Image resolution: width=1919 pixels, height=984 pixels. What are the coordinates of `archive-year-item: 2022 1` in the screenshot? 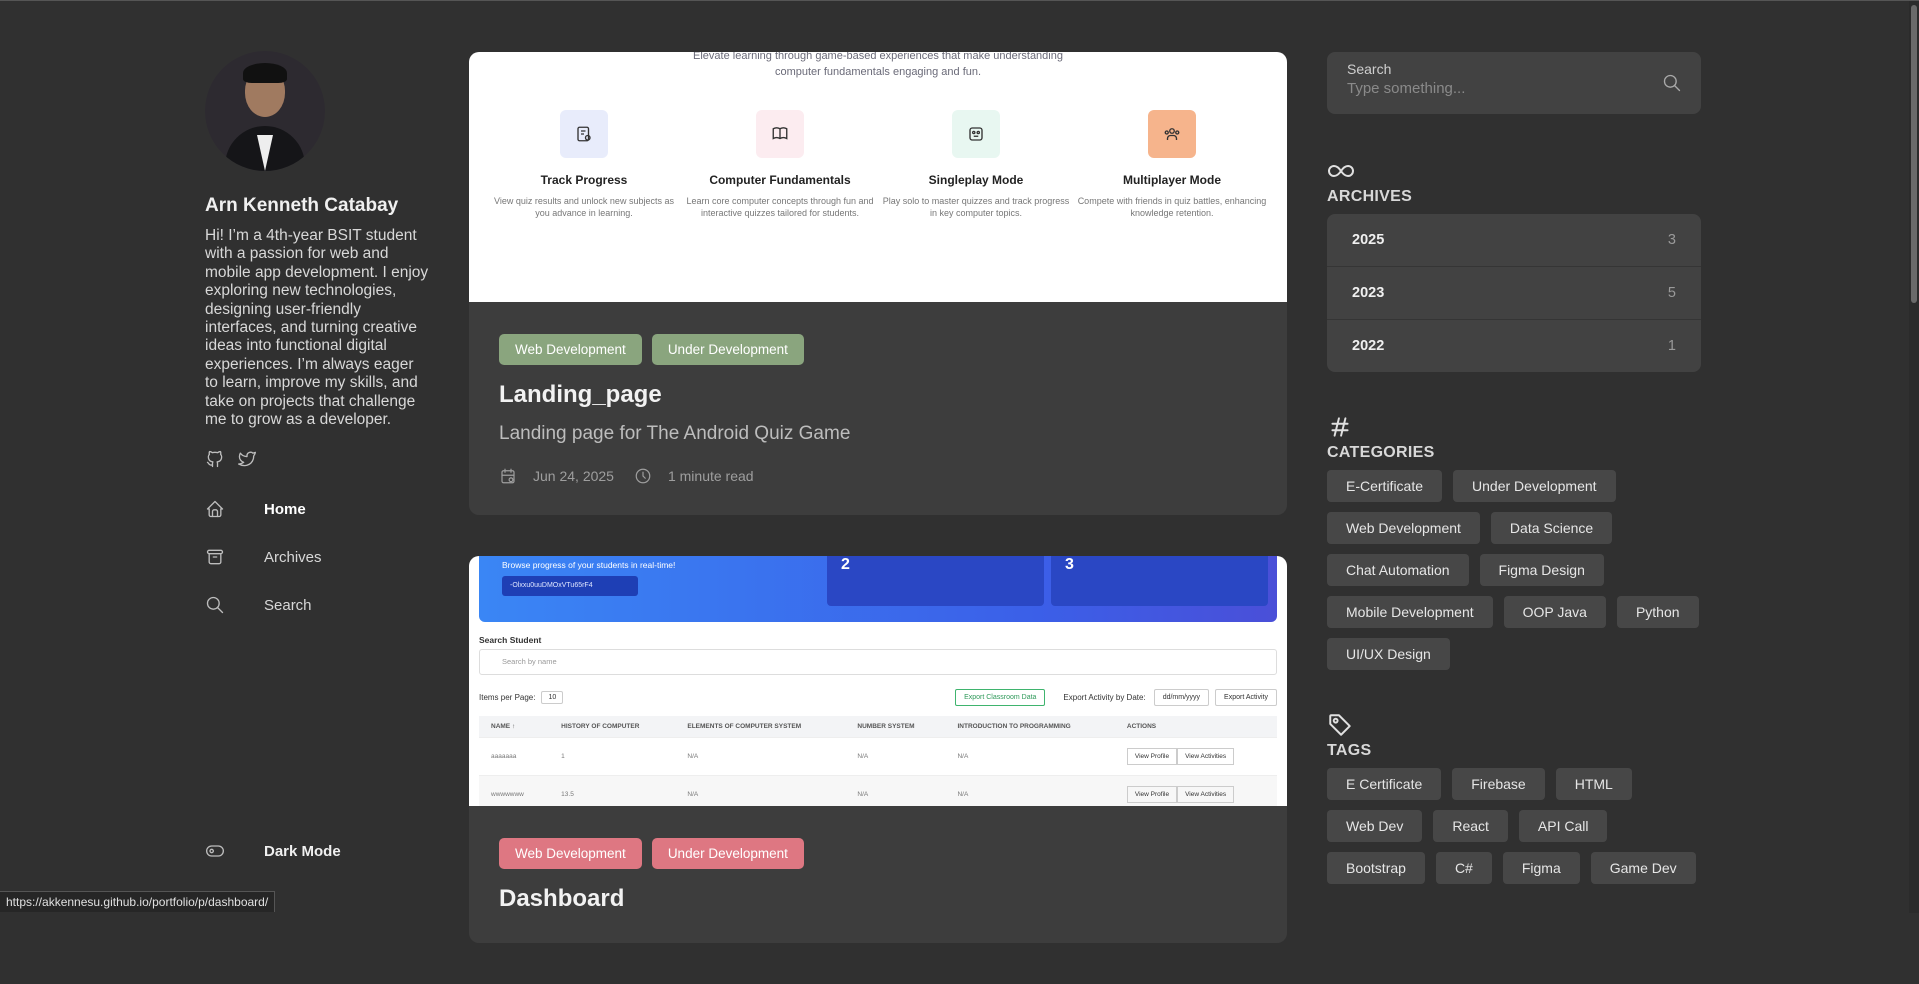 It's located at (1514, 346).